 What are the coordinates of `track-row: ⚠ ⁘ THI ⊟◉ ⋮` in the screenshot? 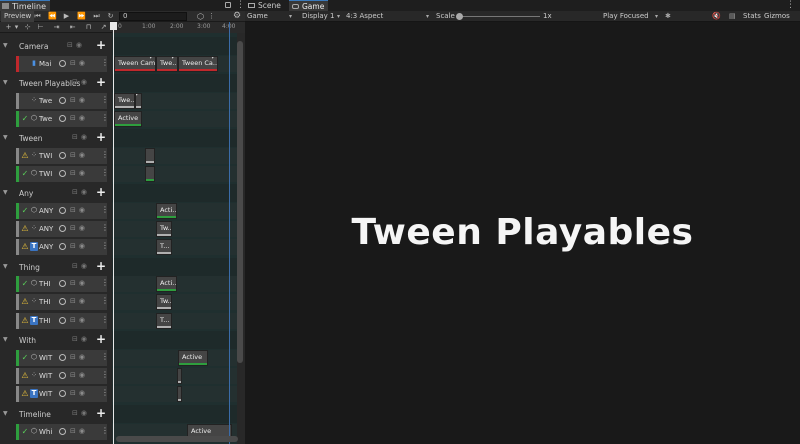 It's located at (62, 302).